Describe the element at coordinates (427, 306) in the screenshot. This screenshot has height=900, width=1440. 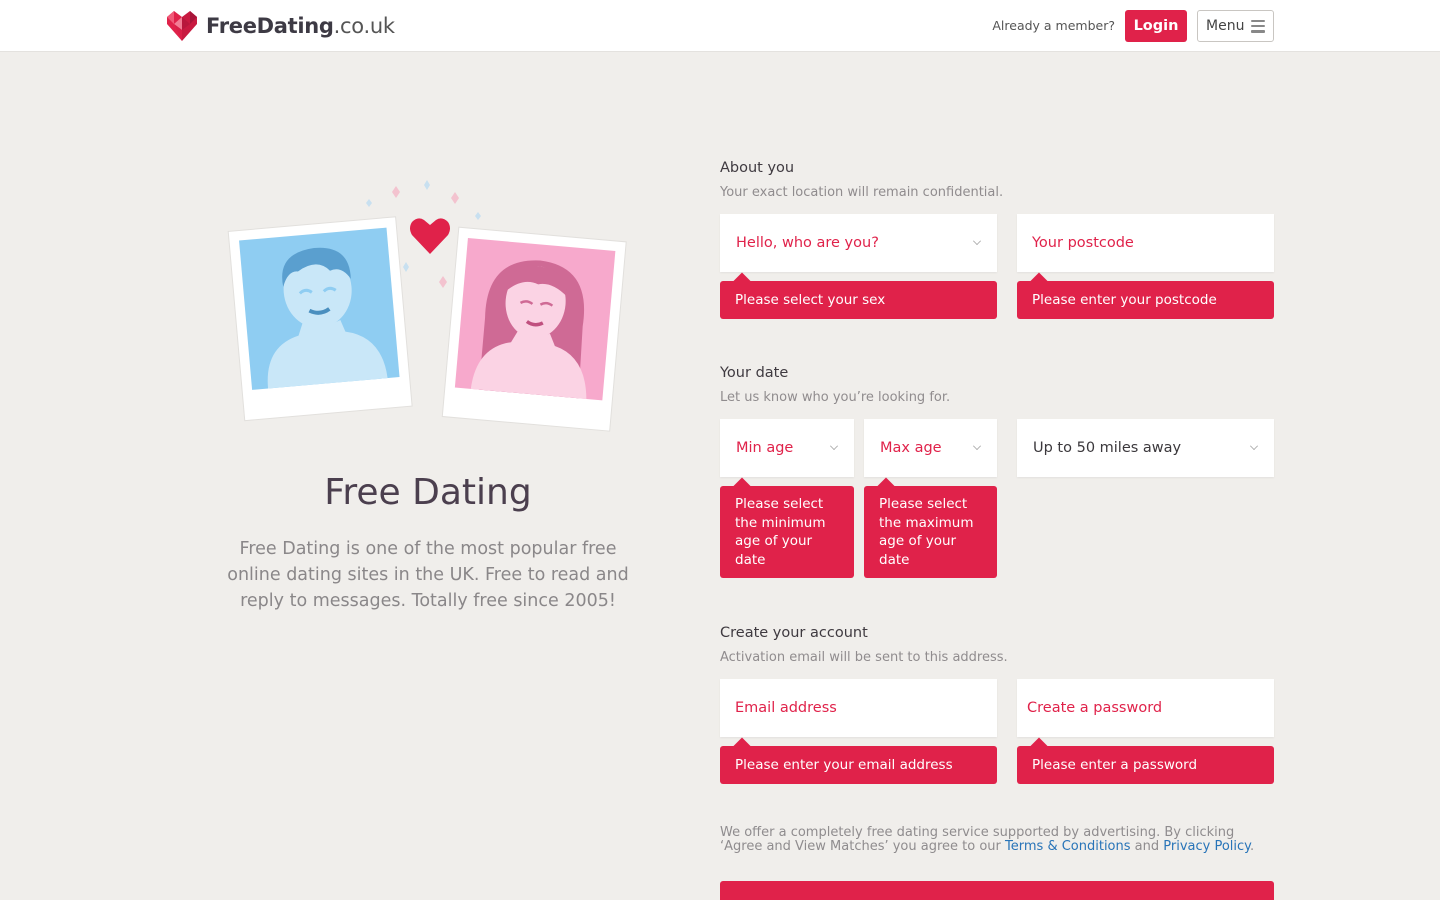
I see `couple-polaroids-illustration` at that location.